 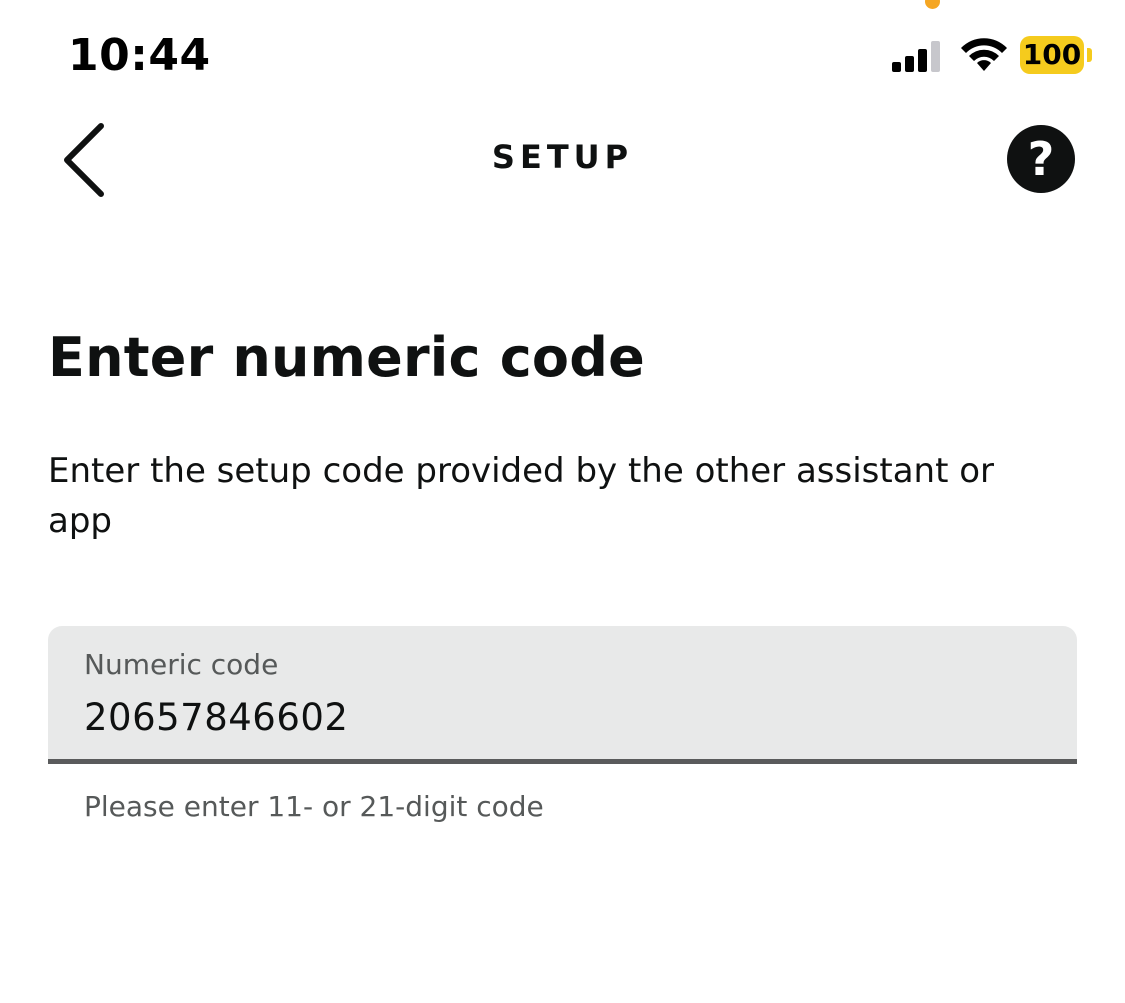 I want to click on heading: Enter numeric code, so click(x=346, y=357).